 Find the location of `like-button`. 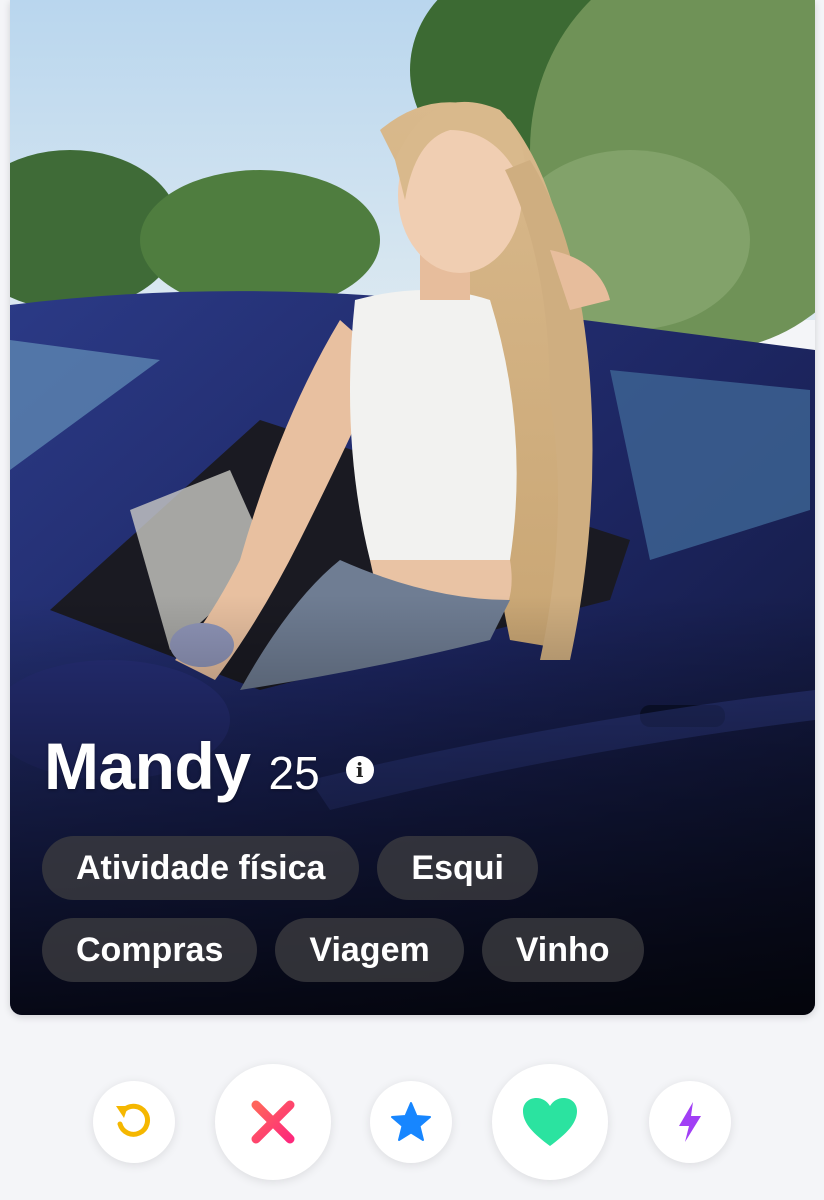

like-button is located at coordinates (550, 1122).